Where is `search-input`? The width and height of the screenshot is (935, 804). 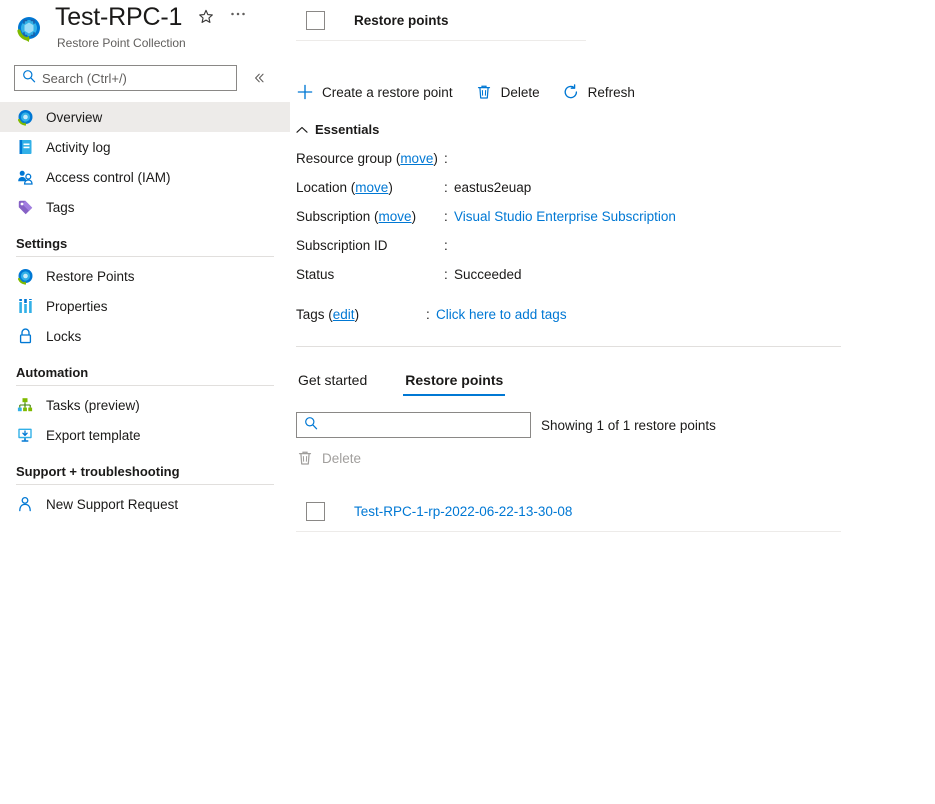 search-input is located at coordinates (139, 78).